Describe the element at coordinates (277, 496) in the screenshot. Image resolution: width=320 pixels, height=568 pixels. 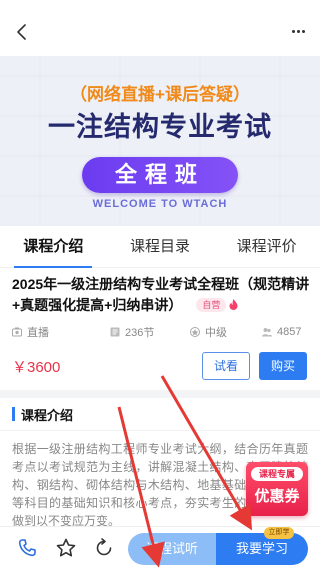
I see `coupon-label: 优惠券` at that location.